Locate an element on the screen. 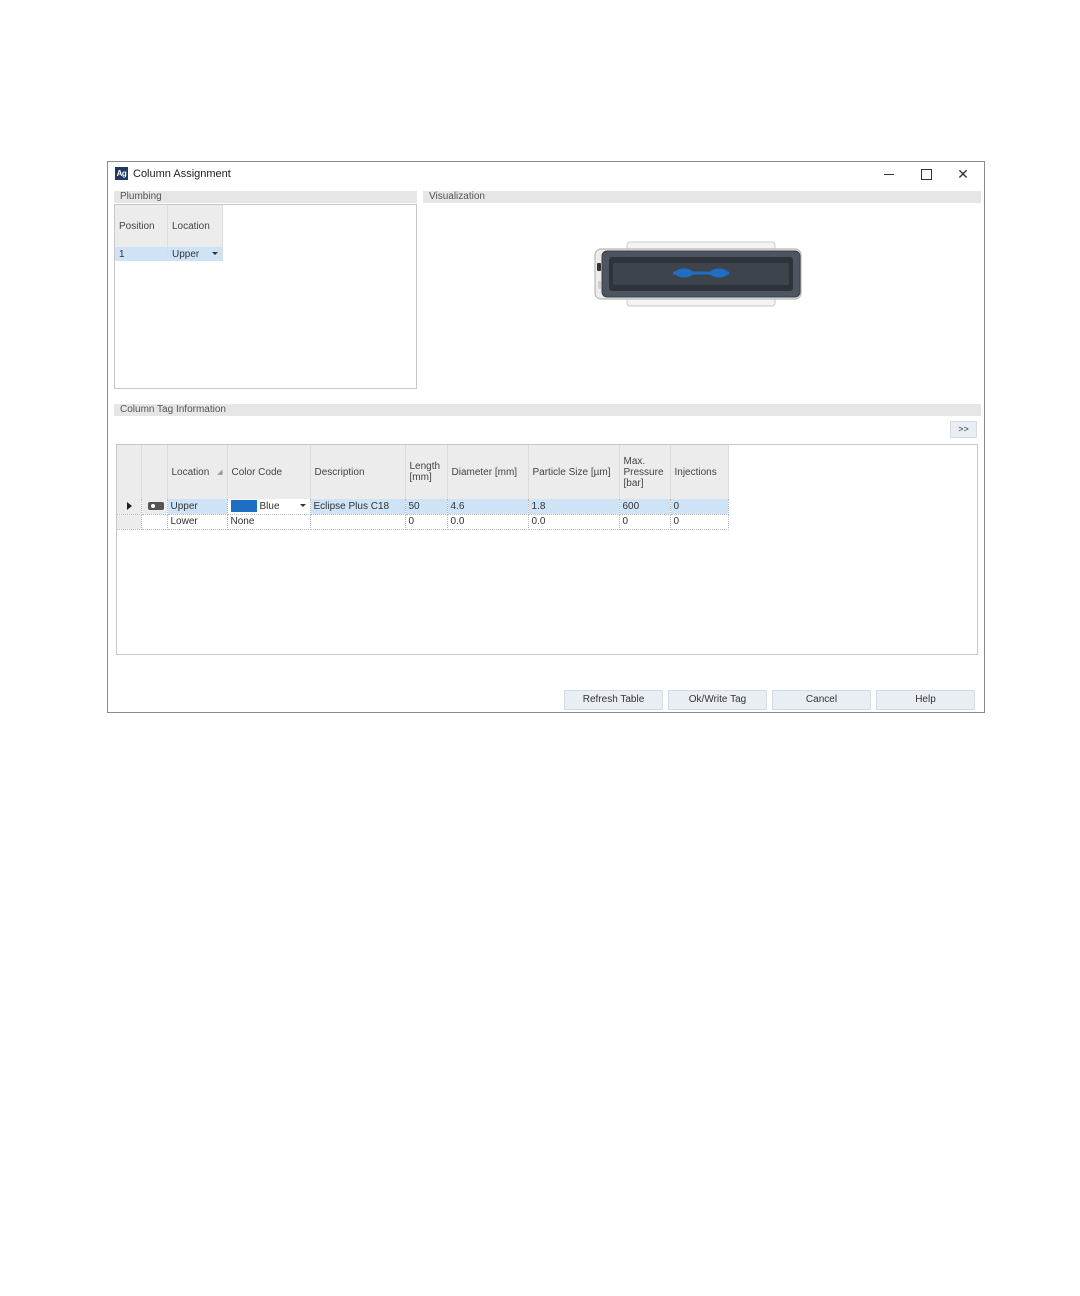  length-cell: 0 is located at coordinates (426, 522).